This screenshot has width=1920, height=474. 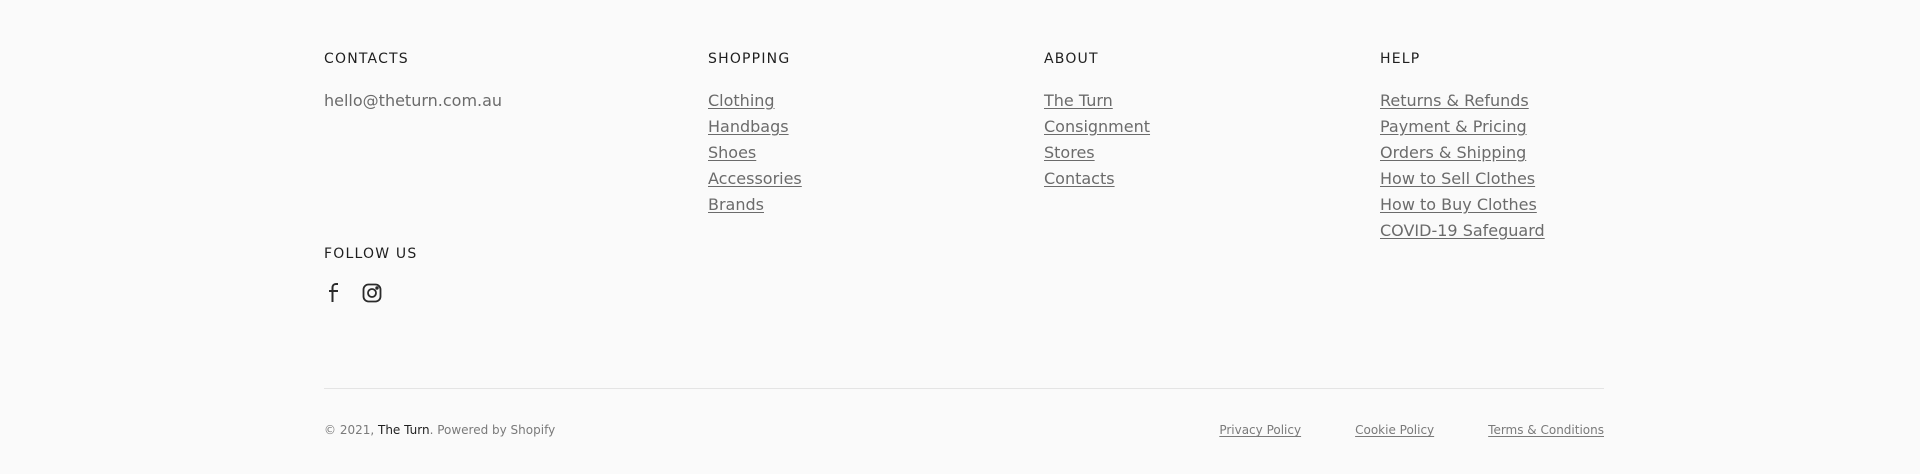 What do you see at coordinates (413, 101) in the screenshot?
I see `contact-email: hello@theturn.com.au` at bounding box center [413, 101].